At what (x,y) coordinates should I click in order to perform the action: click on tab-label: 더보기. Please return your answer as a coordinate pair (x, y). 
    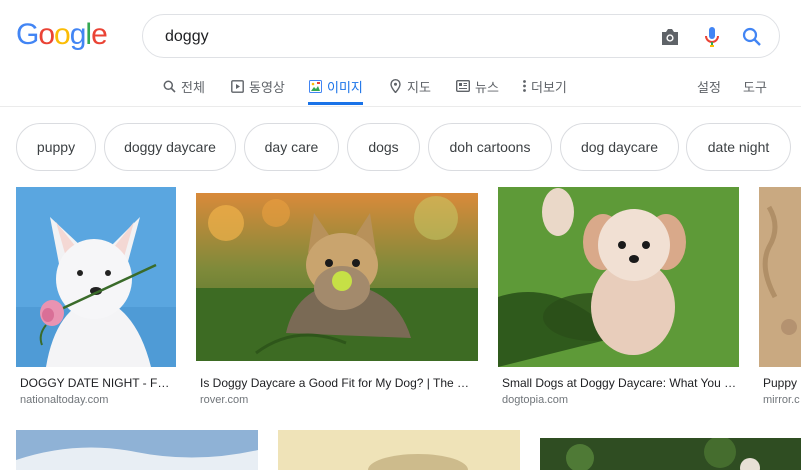
    Looking at the image, I should click on (549, 87).